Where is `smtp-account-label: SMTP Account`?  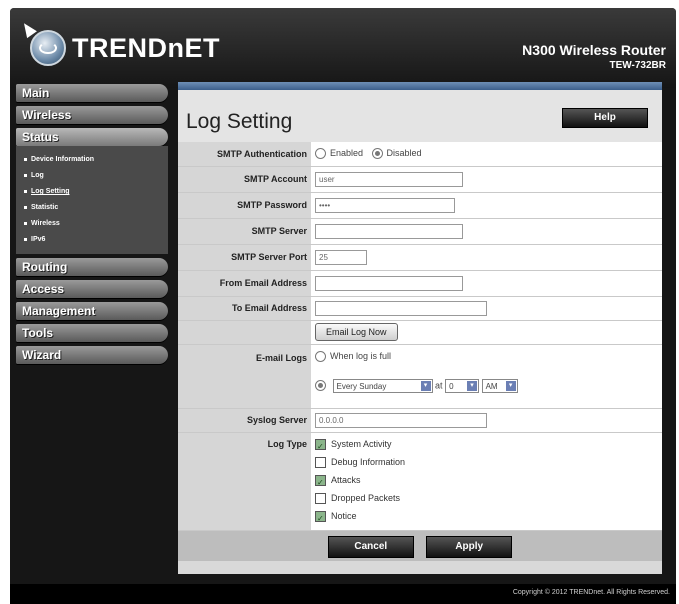
smtp-account-label: SMTP Account is located at coordinates (244, 179).